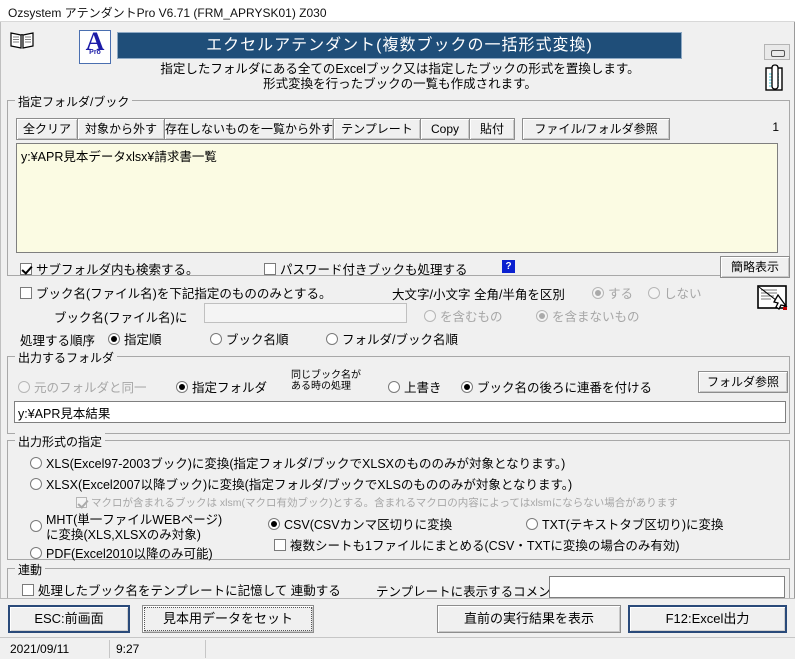 The image size is (795, 659). What do you see at coordinates (189, 591) in the screenshot?
I see `link-template-label: 処理したブック名をテンプレートに記憶して 連動する` at bounding box center [189, 591].